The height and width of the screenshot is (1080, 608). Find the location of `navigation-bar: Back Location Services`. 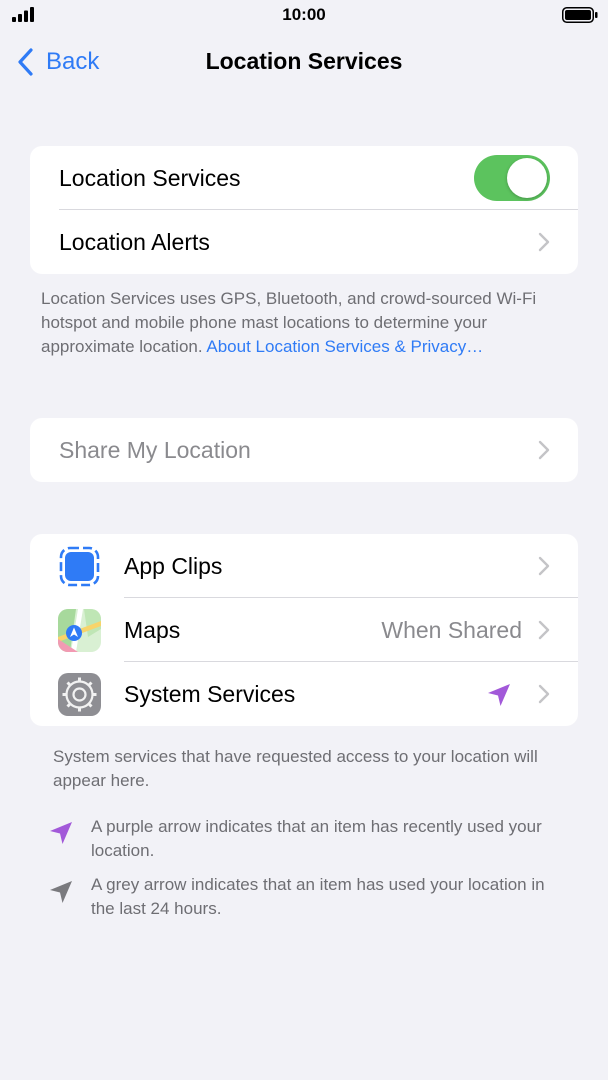

navigation-bar: Back Location Services is located at coordinates (304, 62).